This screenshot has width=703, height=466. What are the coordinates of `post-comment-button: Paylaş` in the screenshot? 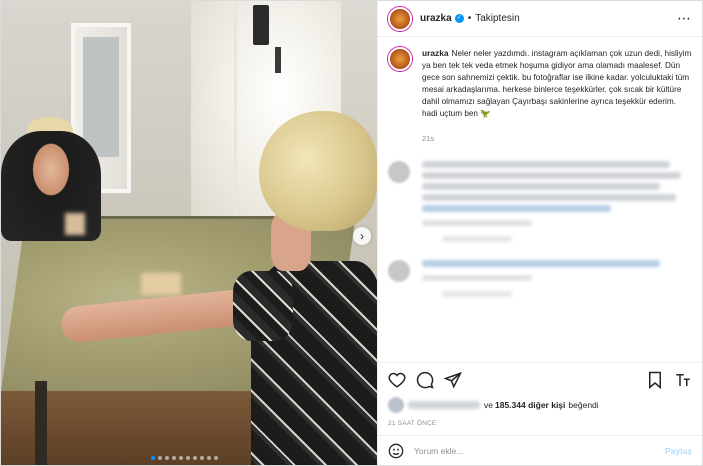 It's located at (678, 451).